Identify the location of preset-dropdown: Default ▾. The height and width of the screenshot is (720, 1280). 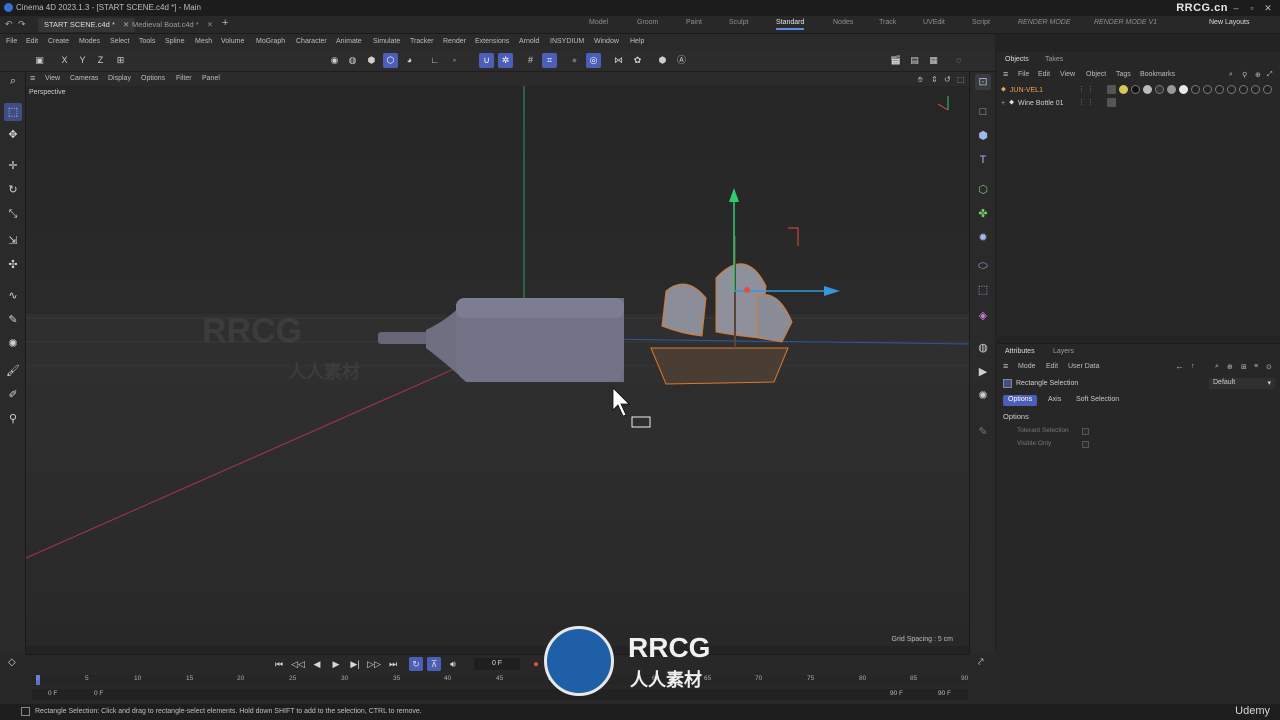
(1242, 383).